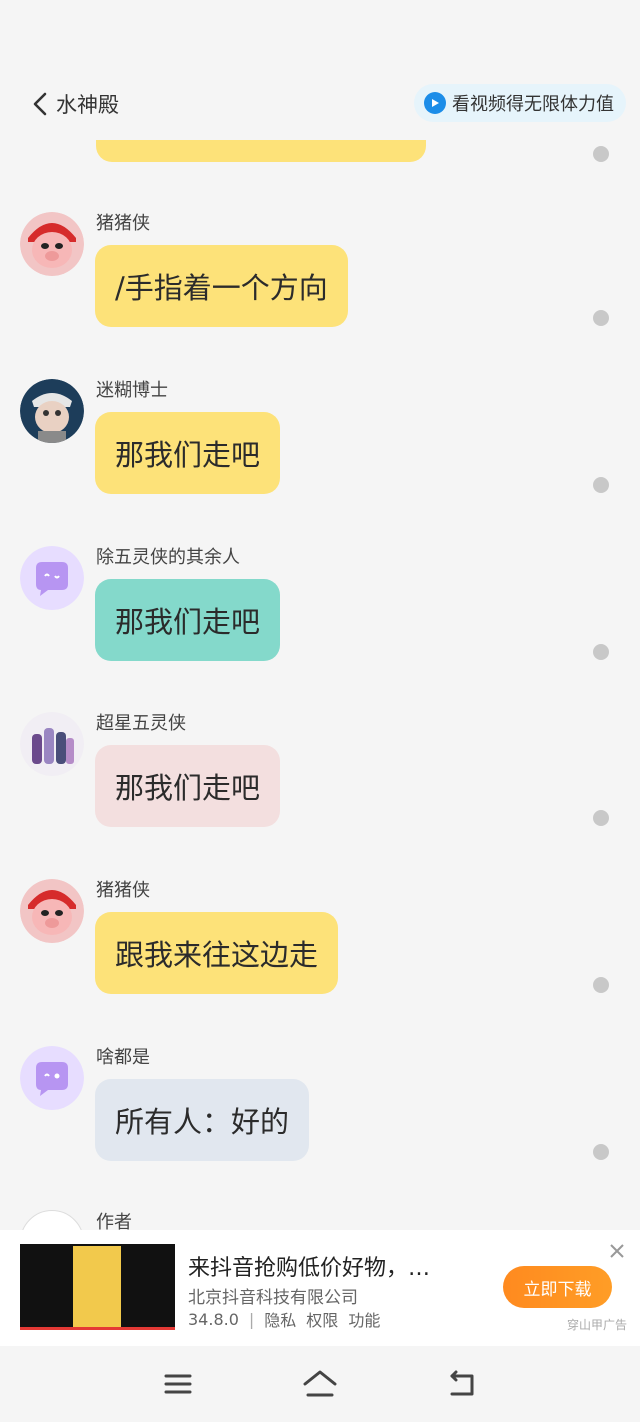 This screenshot has width=640, height=1422. Describe the element at coordinates (280, 1319) in the screenshot. I see `ad-privacy-link: 隐私` at that location.